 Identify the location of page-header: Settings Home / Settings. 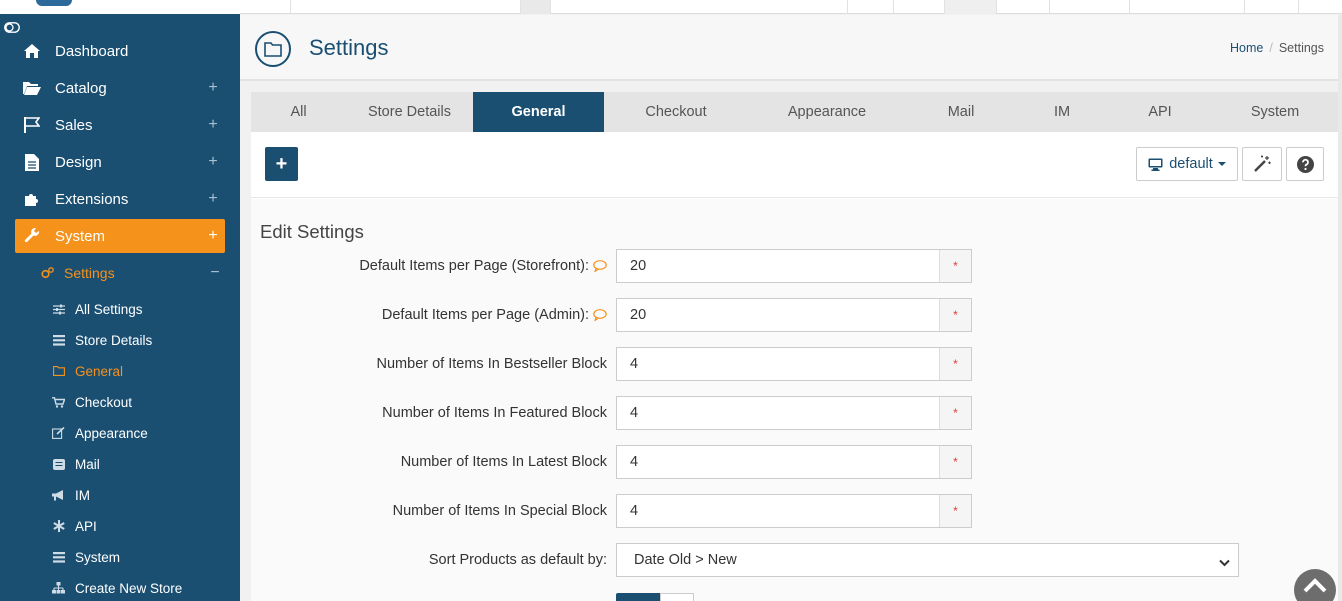
(791, 48).